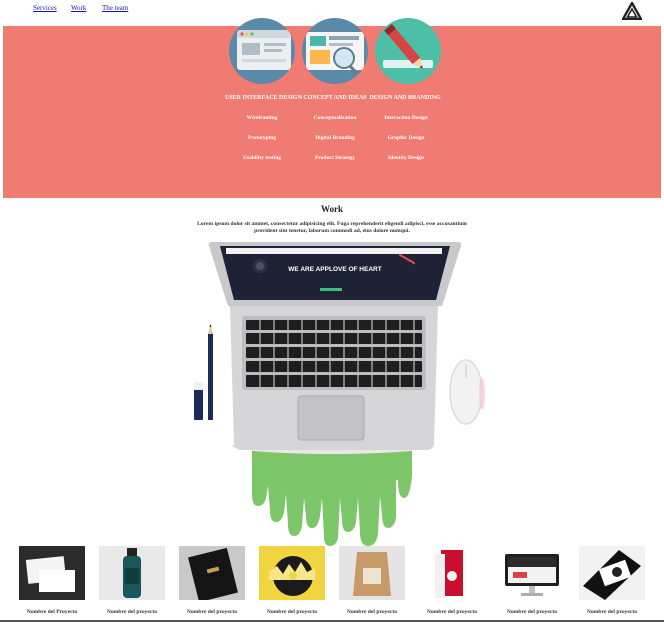 The width and height of the screenshot is (664, 622). Describe the element at coordinates (198, 401) in the screenshot. I see `eraser-icon` at that location.